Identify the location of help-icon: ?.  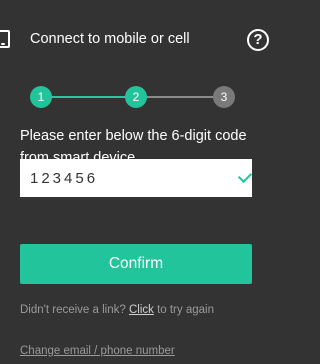
(258, 40).